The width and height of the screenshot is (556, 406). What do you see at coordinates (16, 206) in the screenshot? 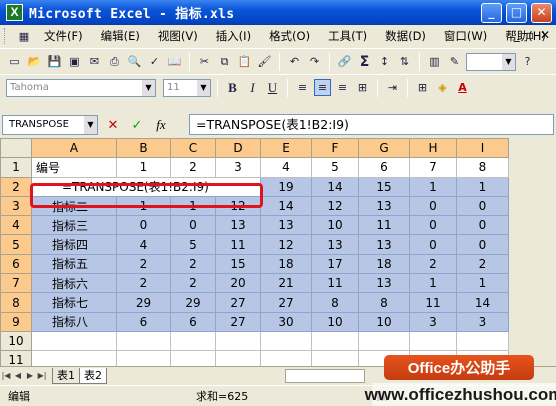
I see `row-header: 3` at bounding box center [16, 206].